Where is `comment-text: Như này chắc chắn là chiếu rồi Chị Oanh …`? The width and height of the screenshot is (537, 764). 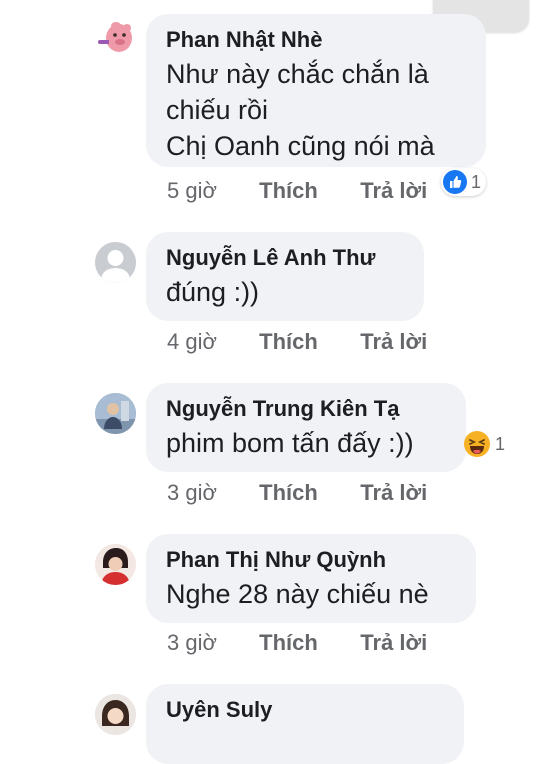 comment-text: Như này chắc chắn là chiếu rồi Chị Oanh … is located at coordinates (300, 110).